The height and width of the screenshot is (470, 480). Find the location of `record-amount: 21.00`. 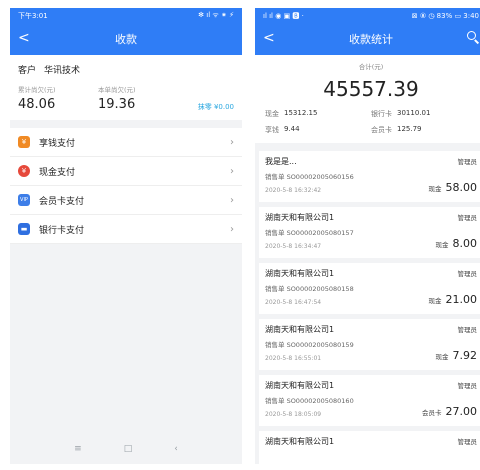

record-amount: 21.00 is located at coordinates (461, 299).